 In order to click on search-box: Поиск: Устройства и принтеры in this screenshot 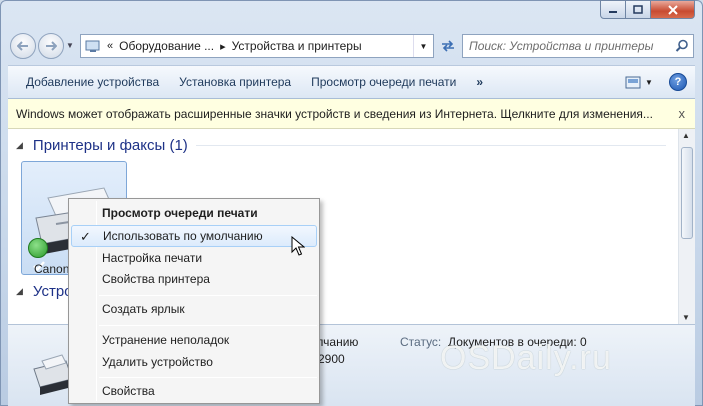, I will do `click(578, 46)`.